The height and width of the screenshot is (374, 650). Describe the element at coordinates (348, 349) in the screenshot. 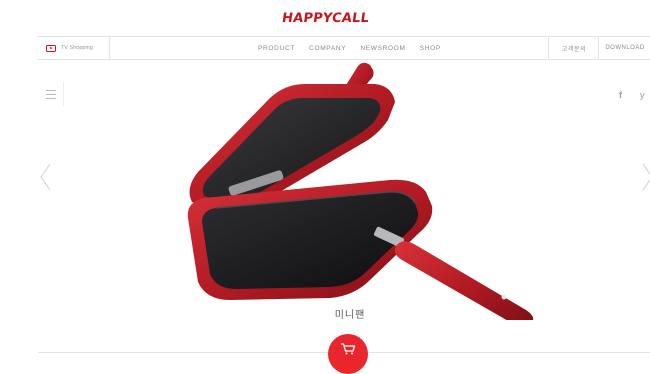

I see `cart-icon` at that location.